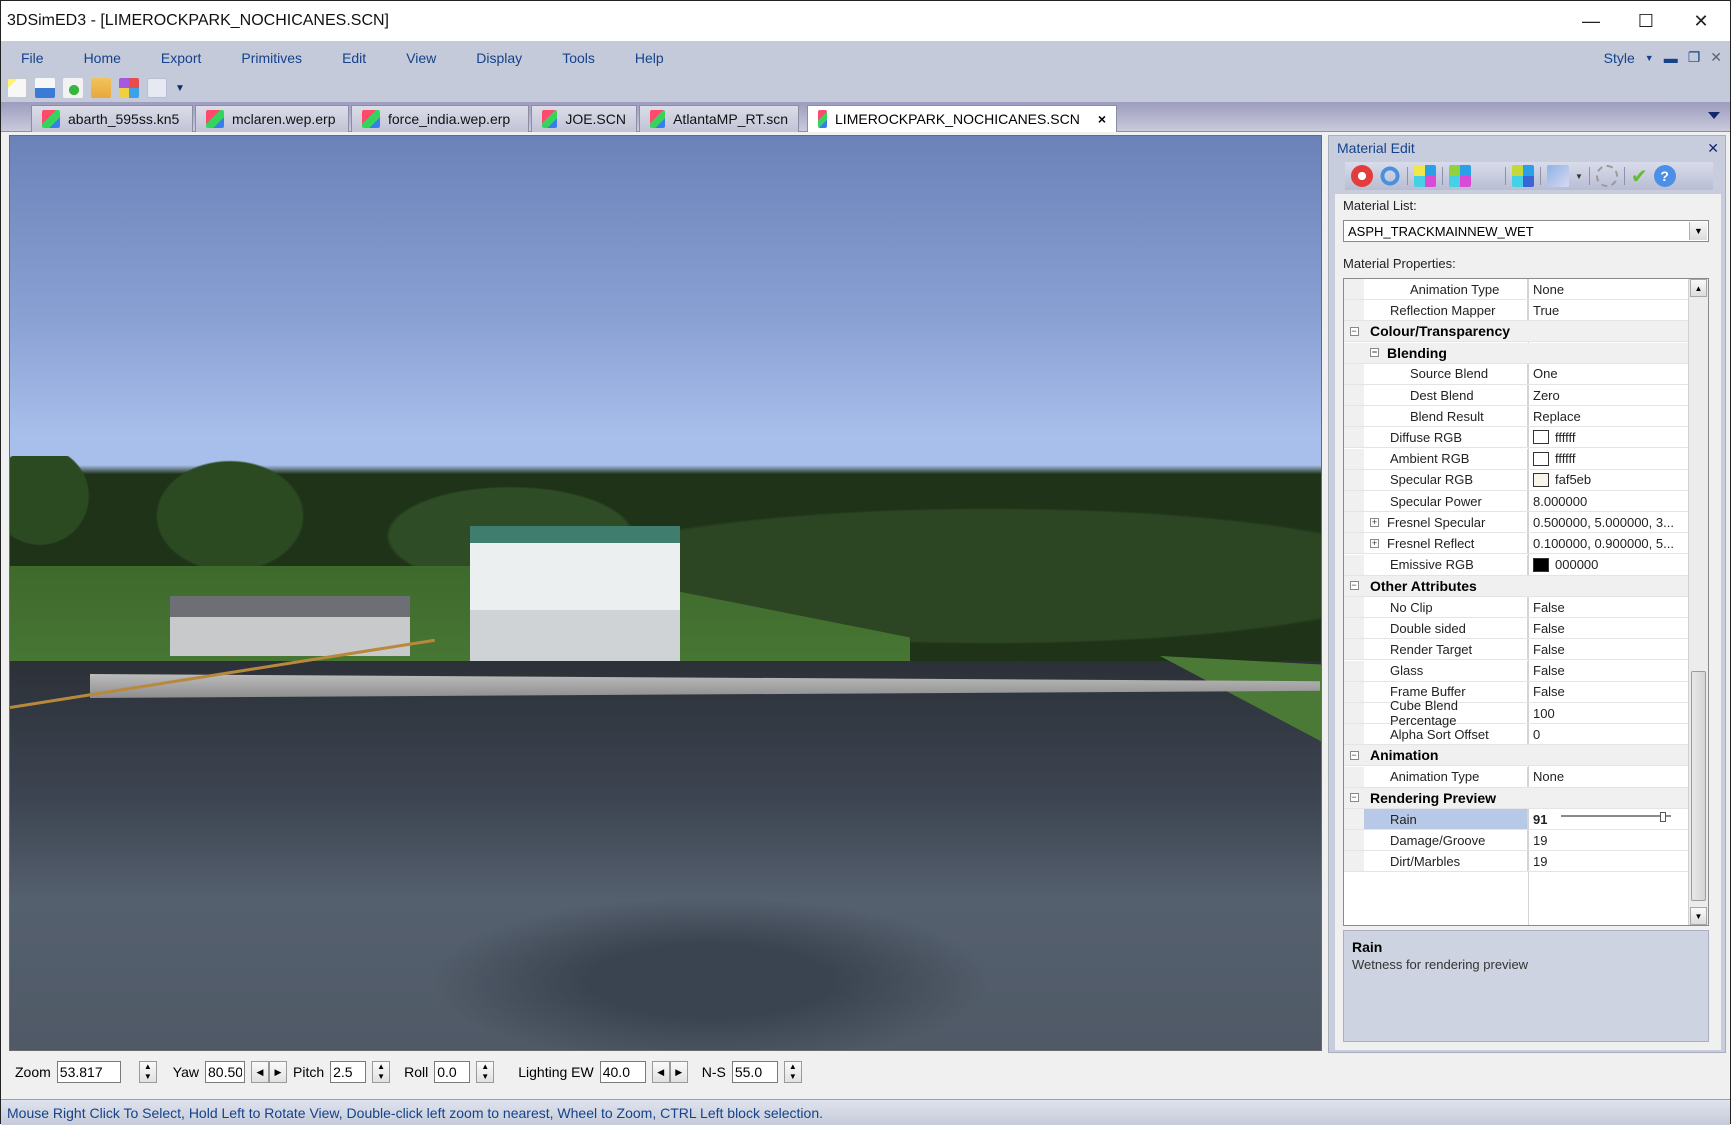 This screenshot has height=1125, width=1731. What do you see at coordinates (180, 88) in the screenshot?
I see `customize-dropdown-icon: ▼` at bounding box center [180, 88].